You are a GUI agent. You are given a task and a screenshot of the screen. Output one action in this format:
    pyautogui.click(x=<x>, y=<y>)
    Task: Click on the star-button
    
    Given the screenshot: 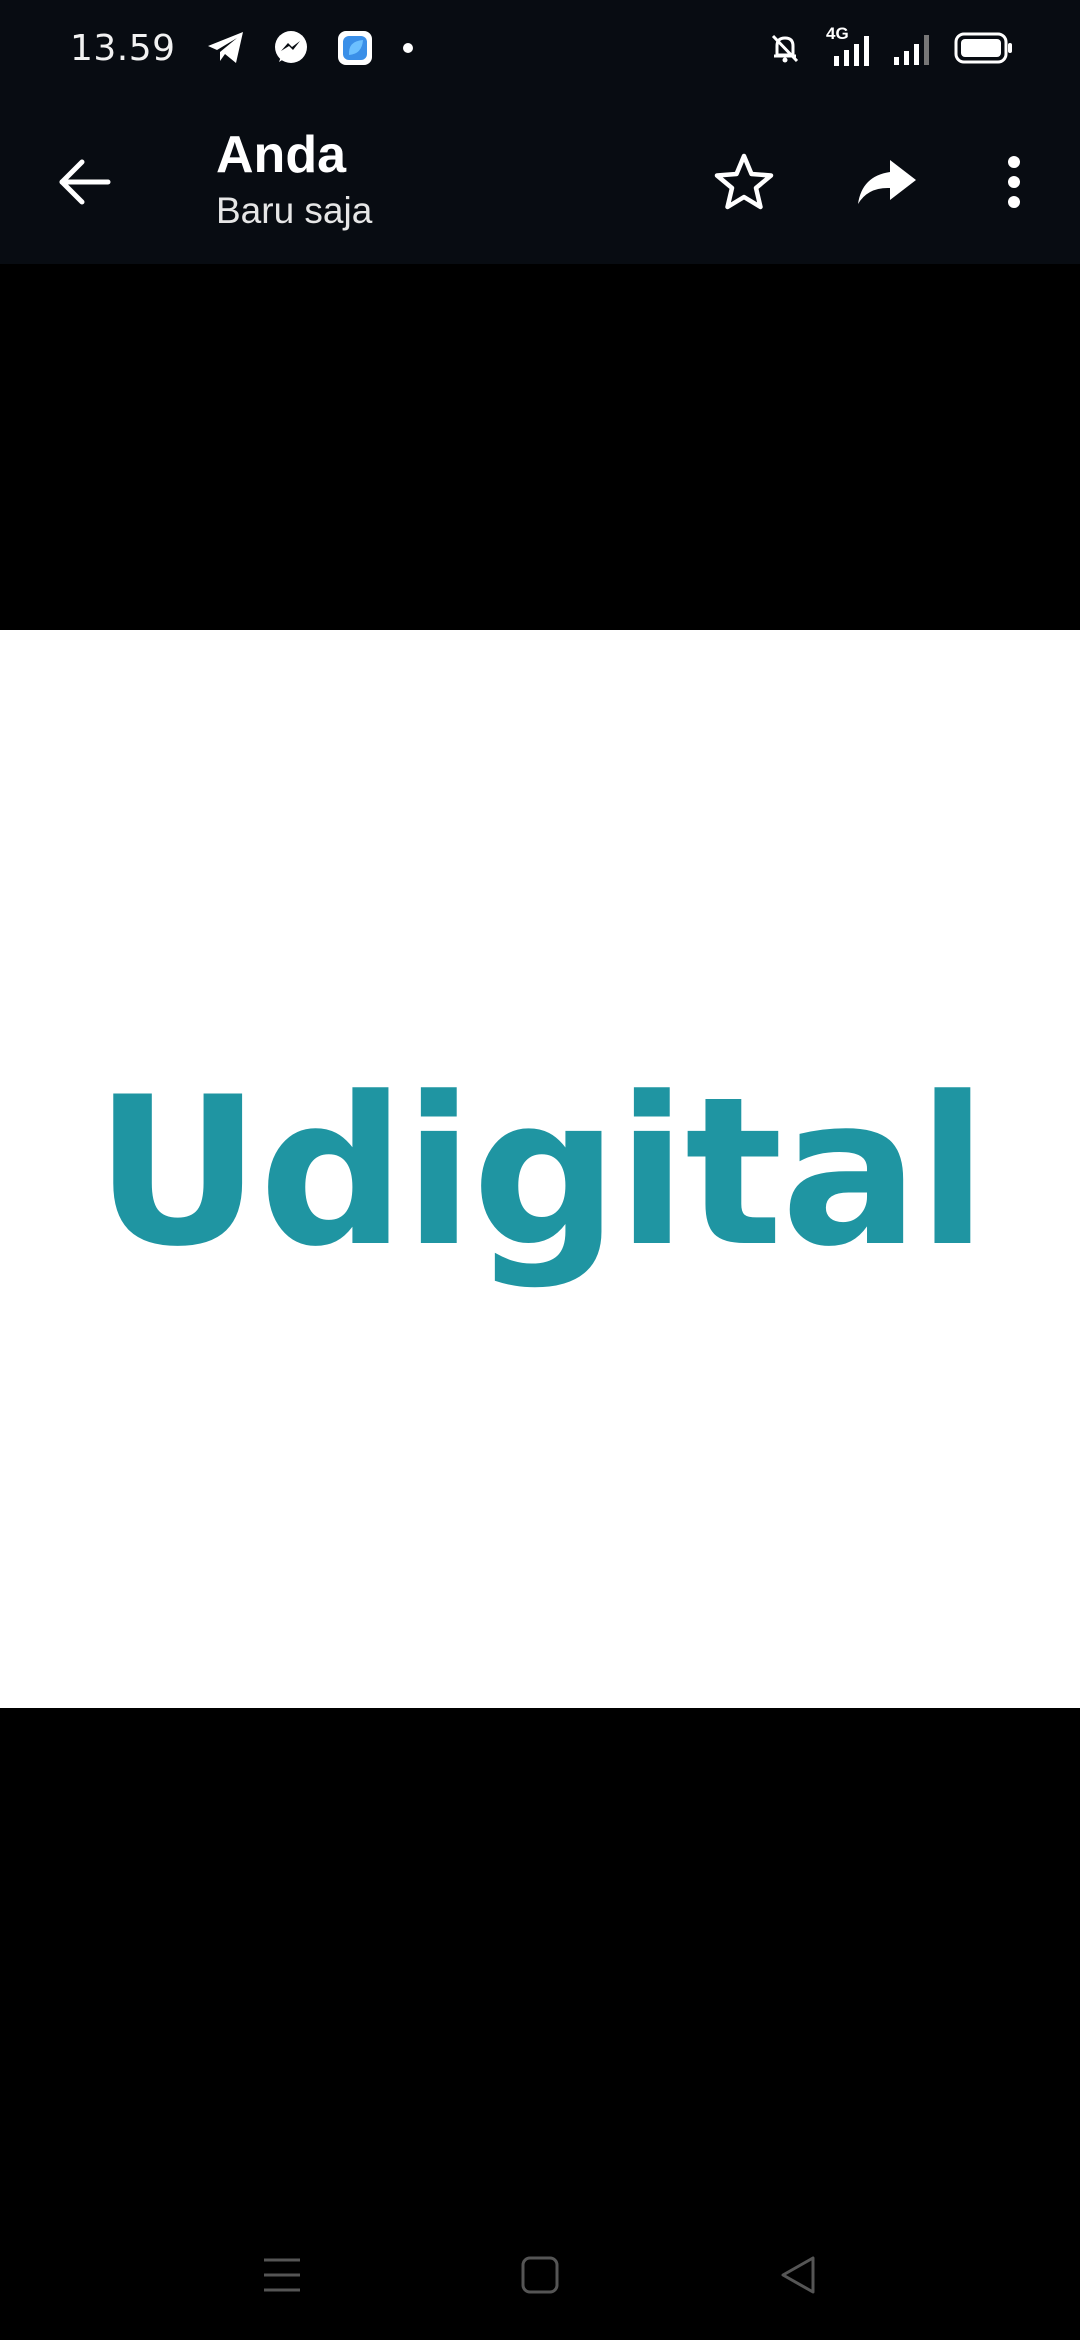 What is the action you would take?
    pyautogui.click(x=744, y=182)
    